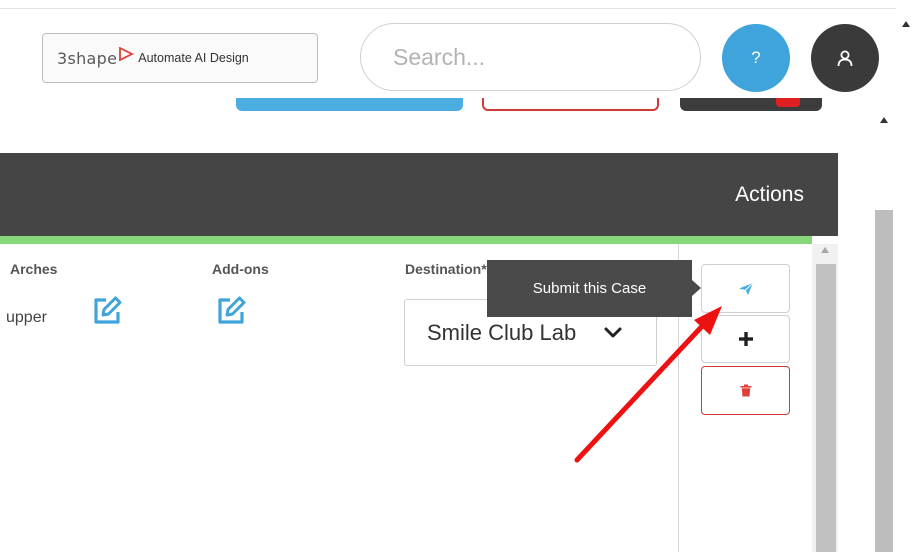  What do you see at coordinates (906, 24) in the screenshot?
I see `page-scroll-up-icon` at bounding box center [906, 24].